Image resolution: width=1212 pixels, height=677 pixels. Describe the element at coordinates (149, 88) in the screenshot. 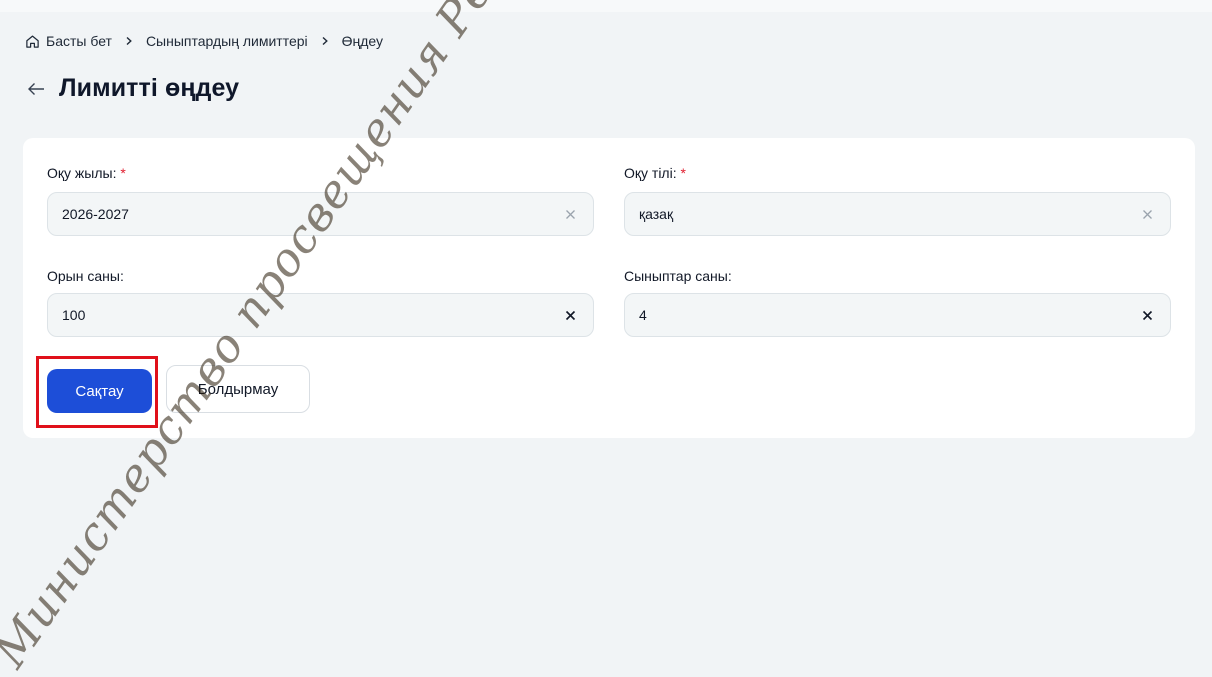

I see `page-title: Лимитті өңдеу` at that location.